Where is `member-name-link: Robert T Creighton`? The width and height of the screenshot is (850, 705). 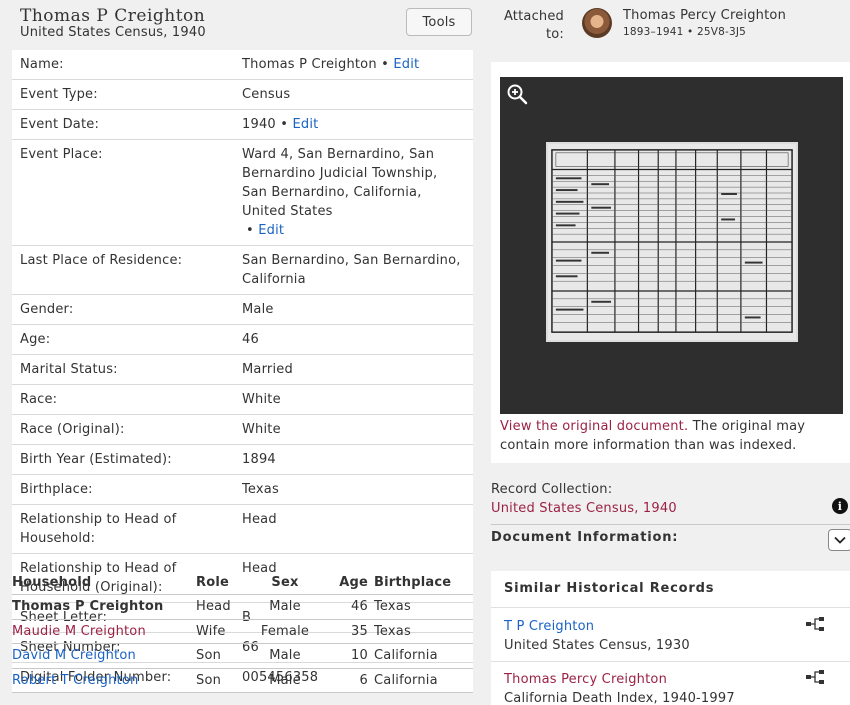
member-name-link: Robert T Creighton is located at coordinates (104, 680).